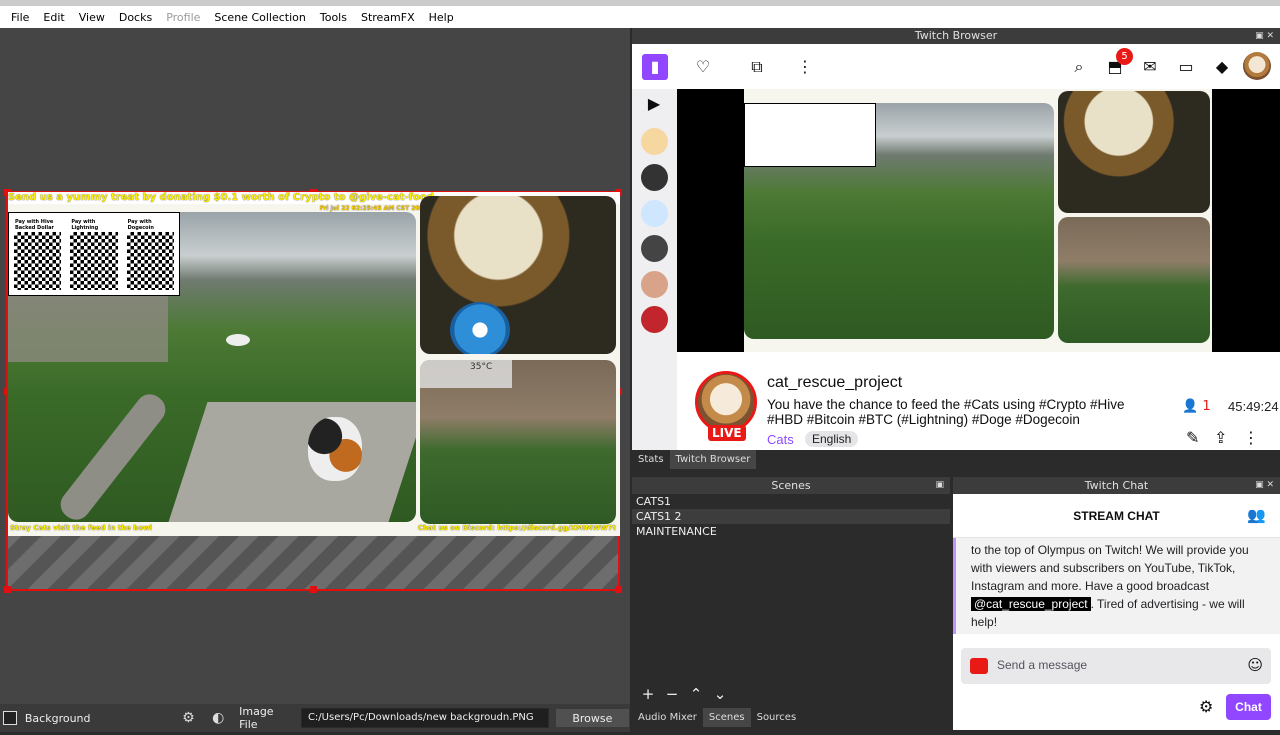 The image size is (1280, 735). I want to click on tab-twitch-browser: Twitch Browser, so click(713, 459).